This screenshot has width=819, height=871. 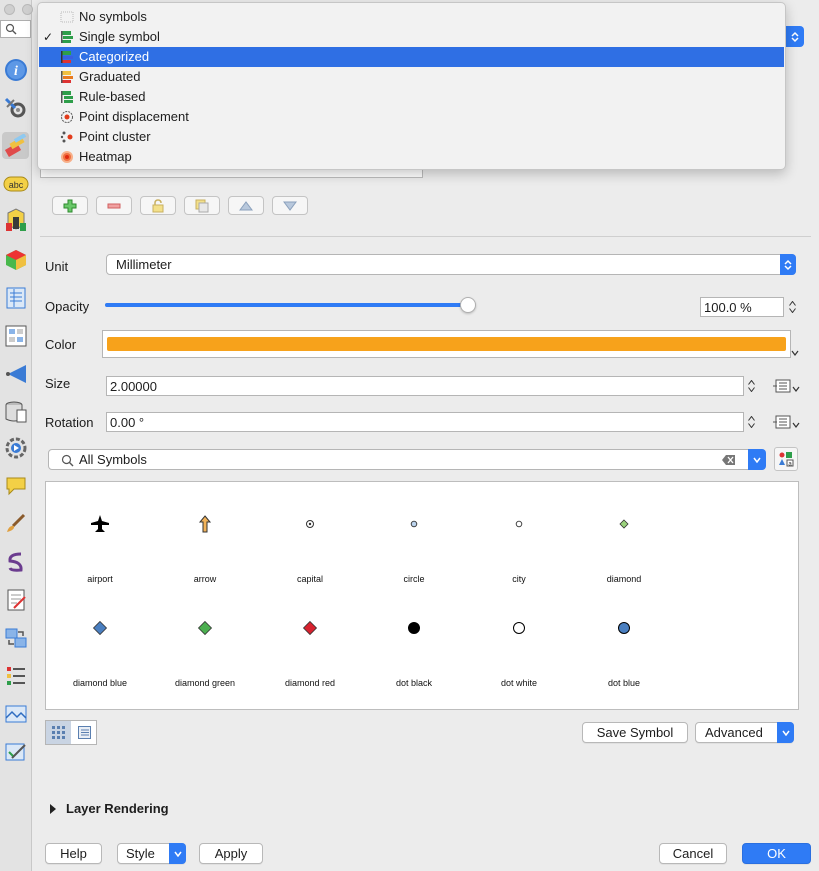 What do you see at coordinates (15, 259) in the screenshot?
I see `3d-view-icon` at bounding box center [15, 259].